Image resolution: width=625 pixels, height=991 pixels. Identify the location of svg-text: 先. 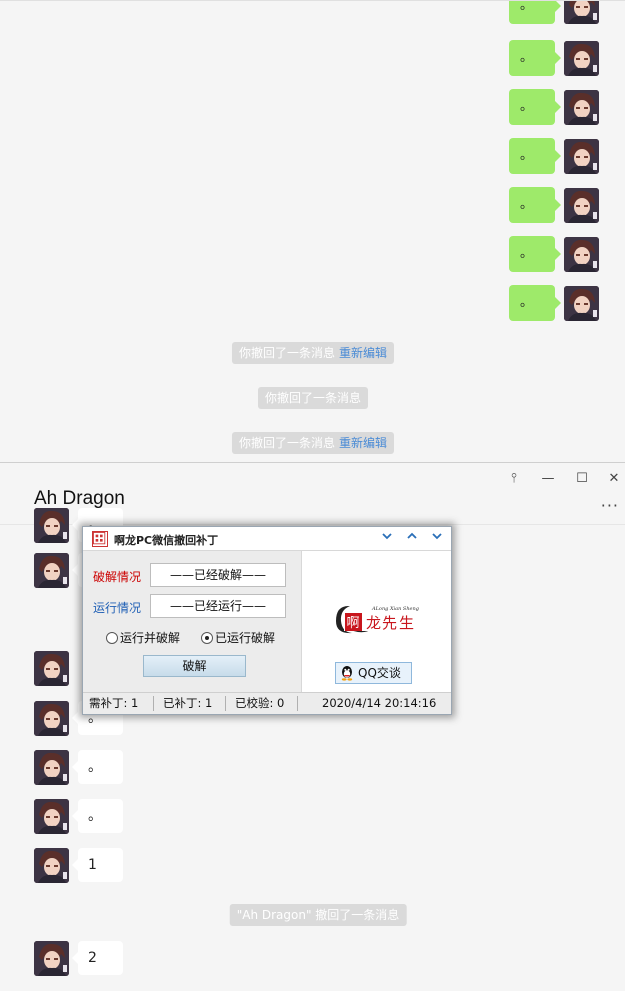
(389, 623).